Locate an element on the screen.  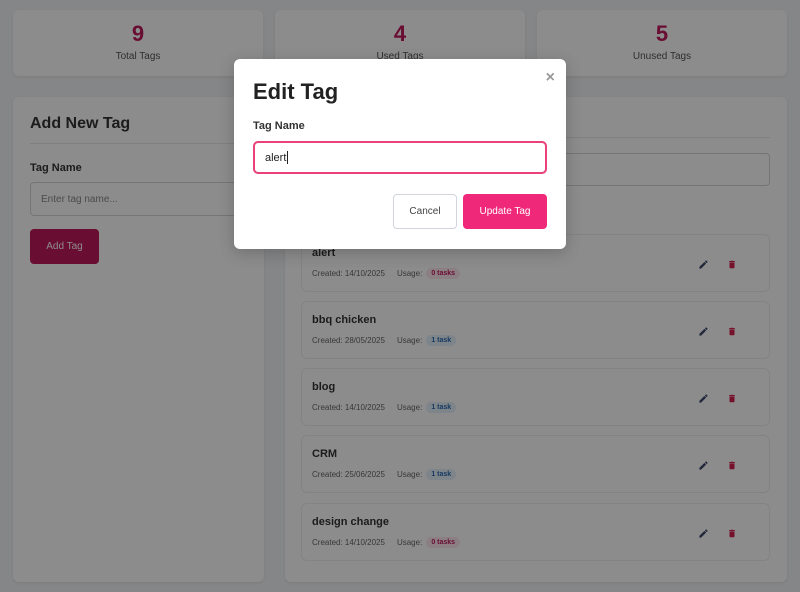
modal-input-value: alert is located at coordinates (276, 157).